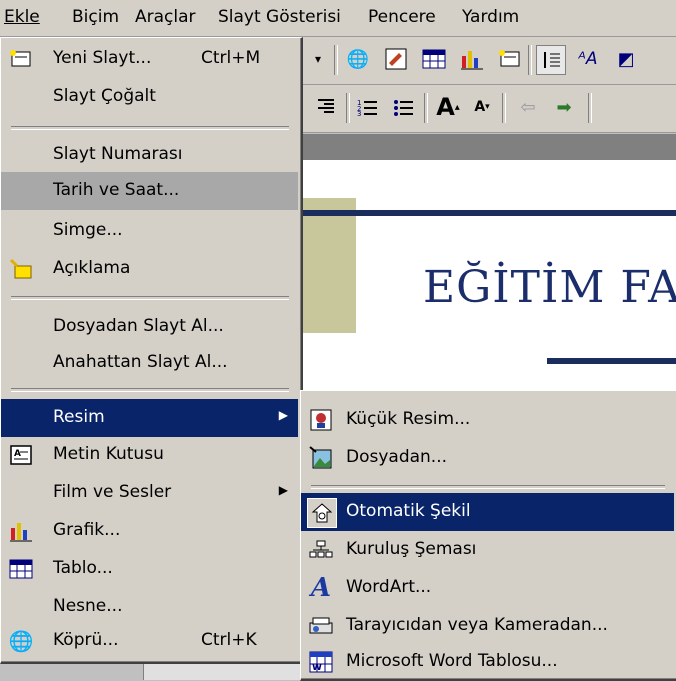  I want to click on slide-accent-block, so click(329, 265).